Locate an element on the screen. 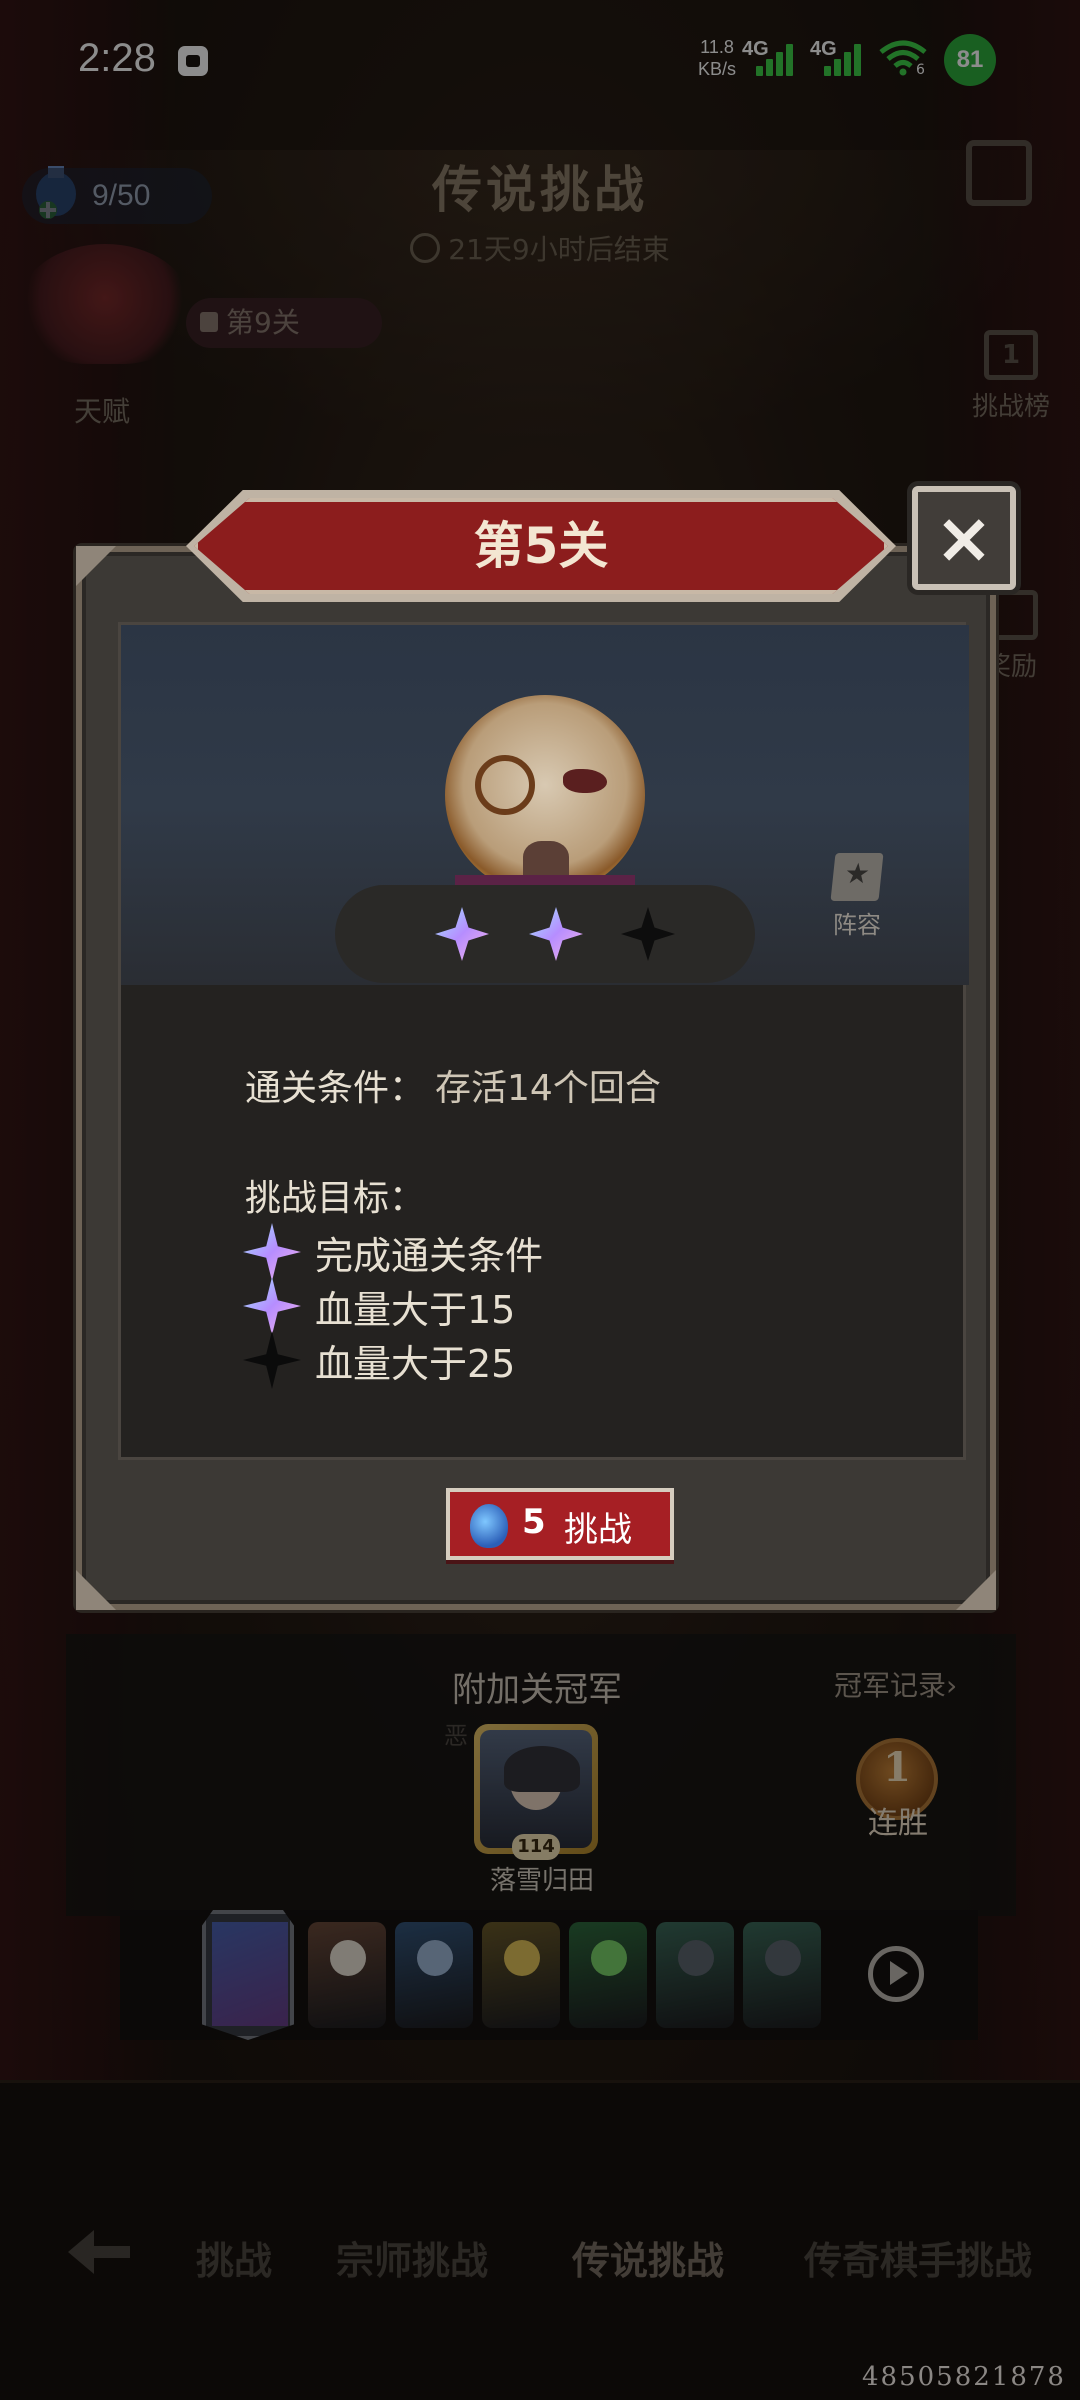  challenge-cost: 5 is located at coordinates (534, 1522).